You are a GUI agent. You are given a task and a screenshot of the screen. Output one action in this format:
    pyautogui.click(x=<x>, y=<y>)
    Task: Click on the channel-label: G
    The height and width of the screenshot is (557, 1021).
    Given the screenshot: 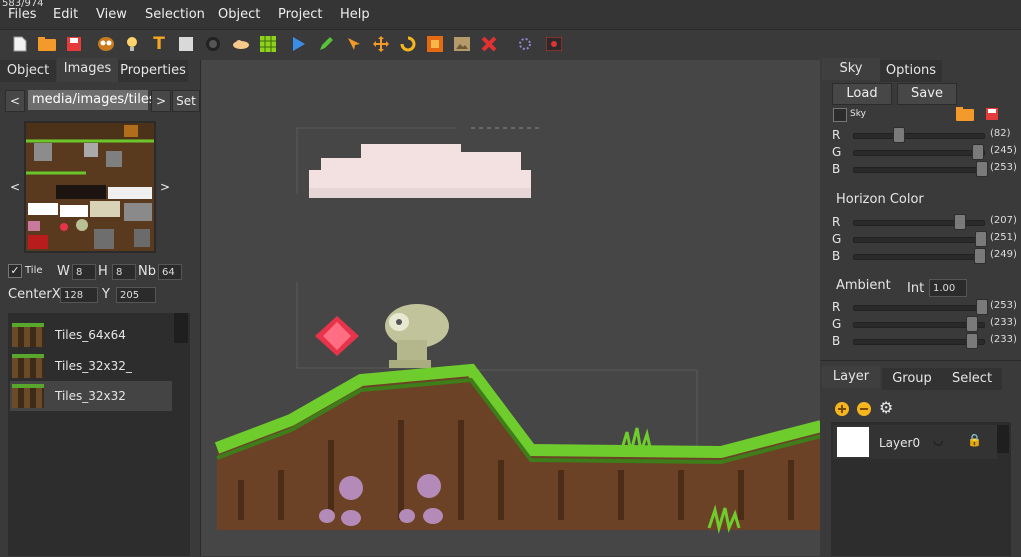 What is the action you would take?
    pyautogui.click(x=837, y=152)
    